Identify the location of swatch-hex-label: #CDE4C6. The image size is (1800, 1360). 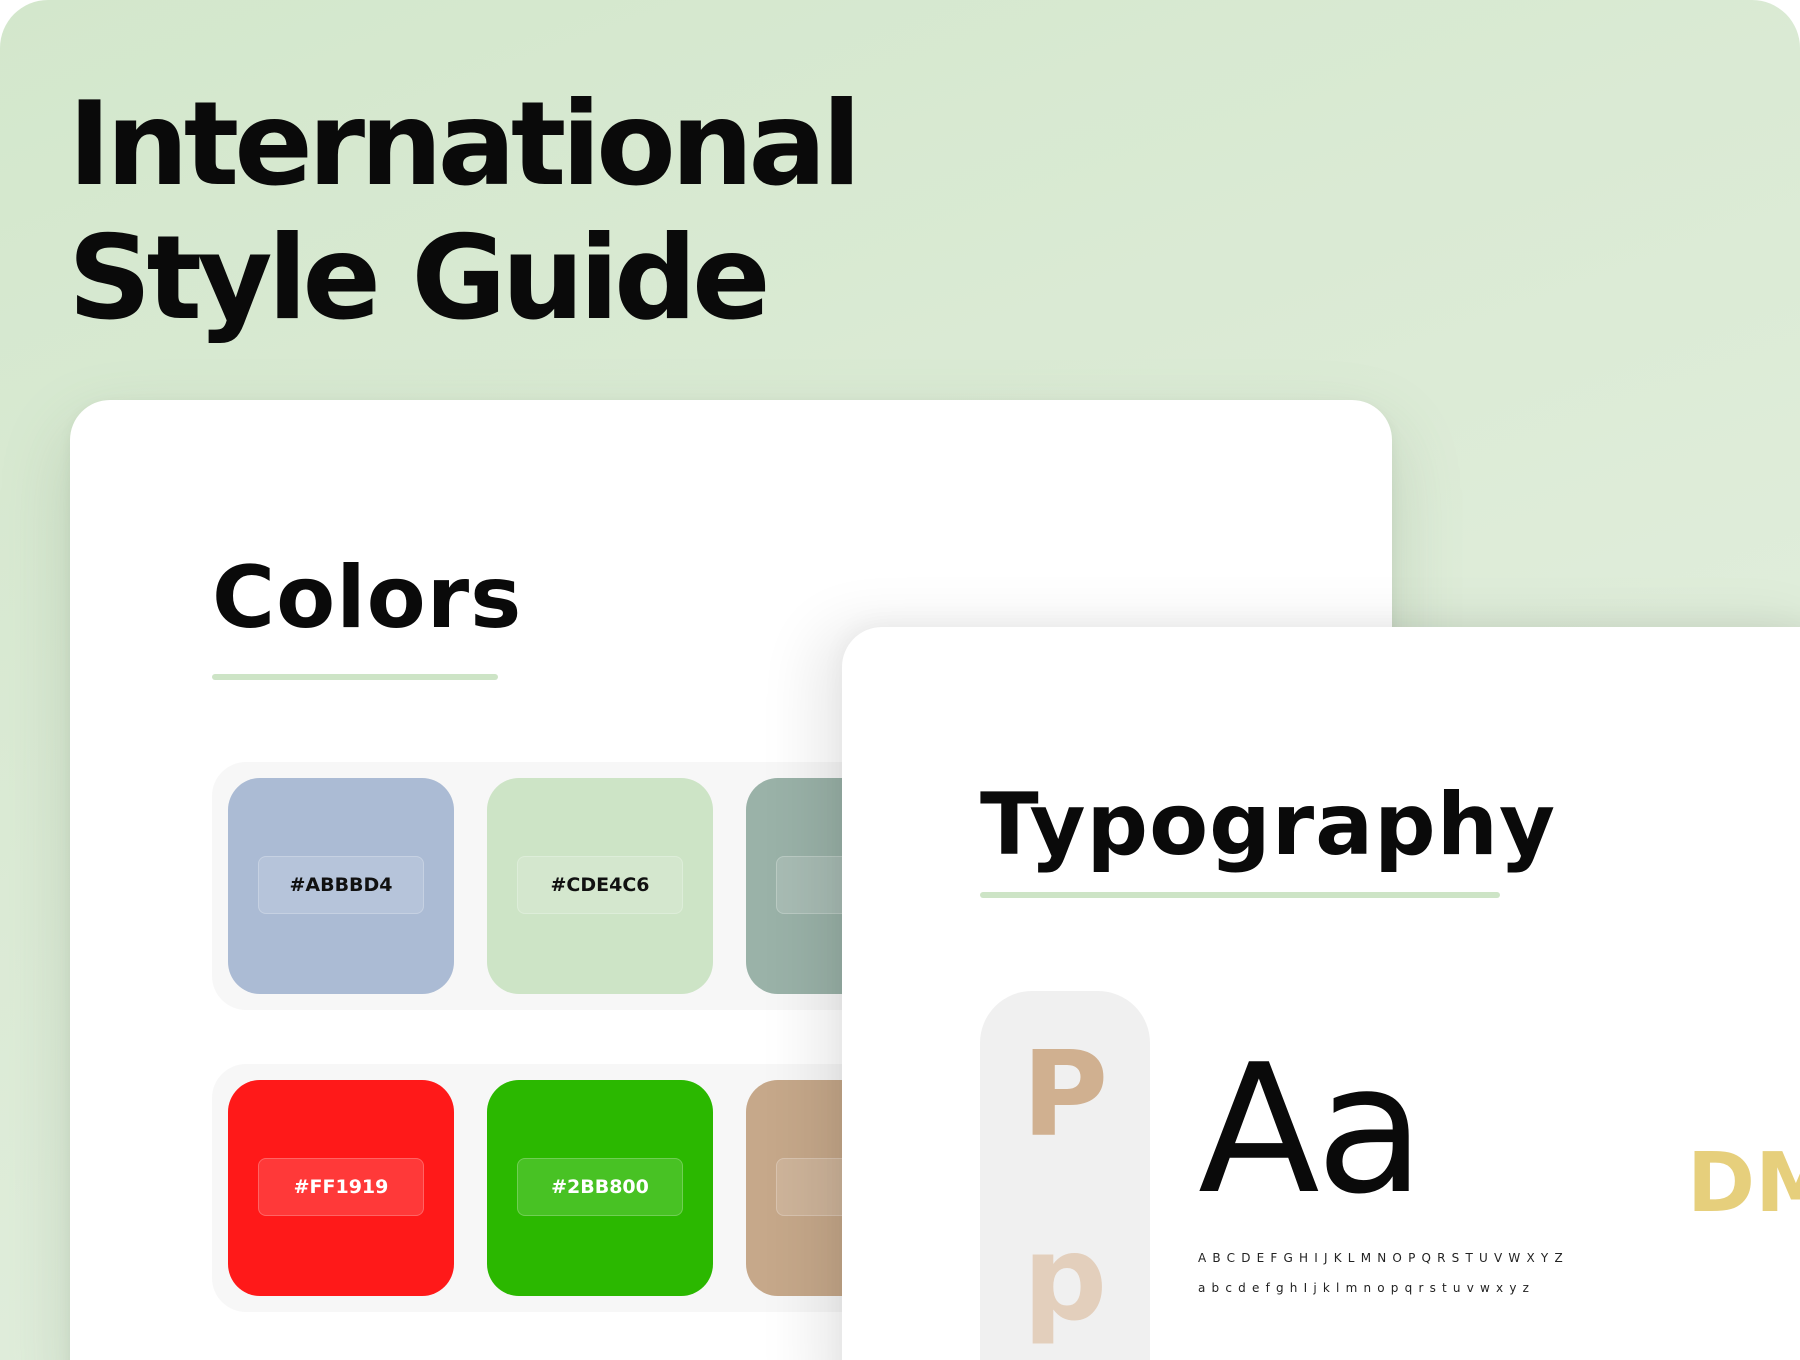
(600, 885).